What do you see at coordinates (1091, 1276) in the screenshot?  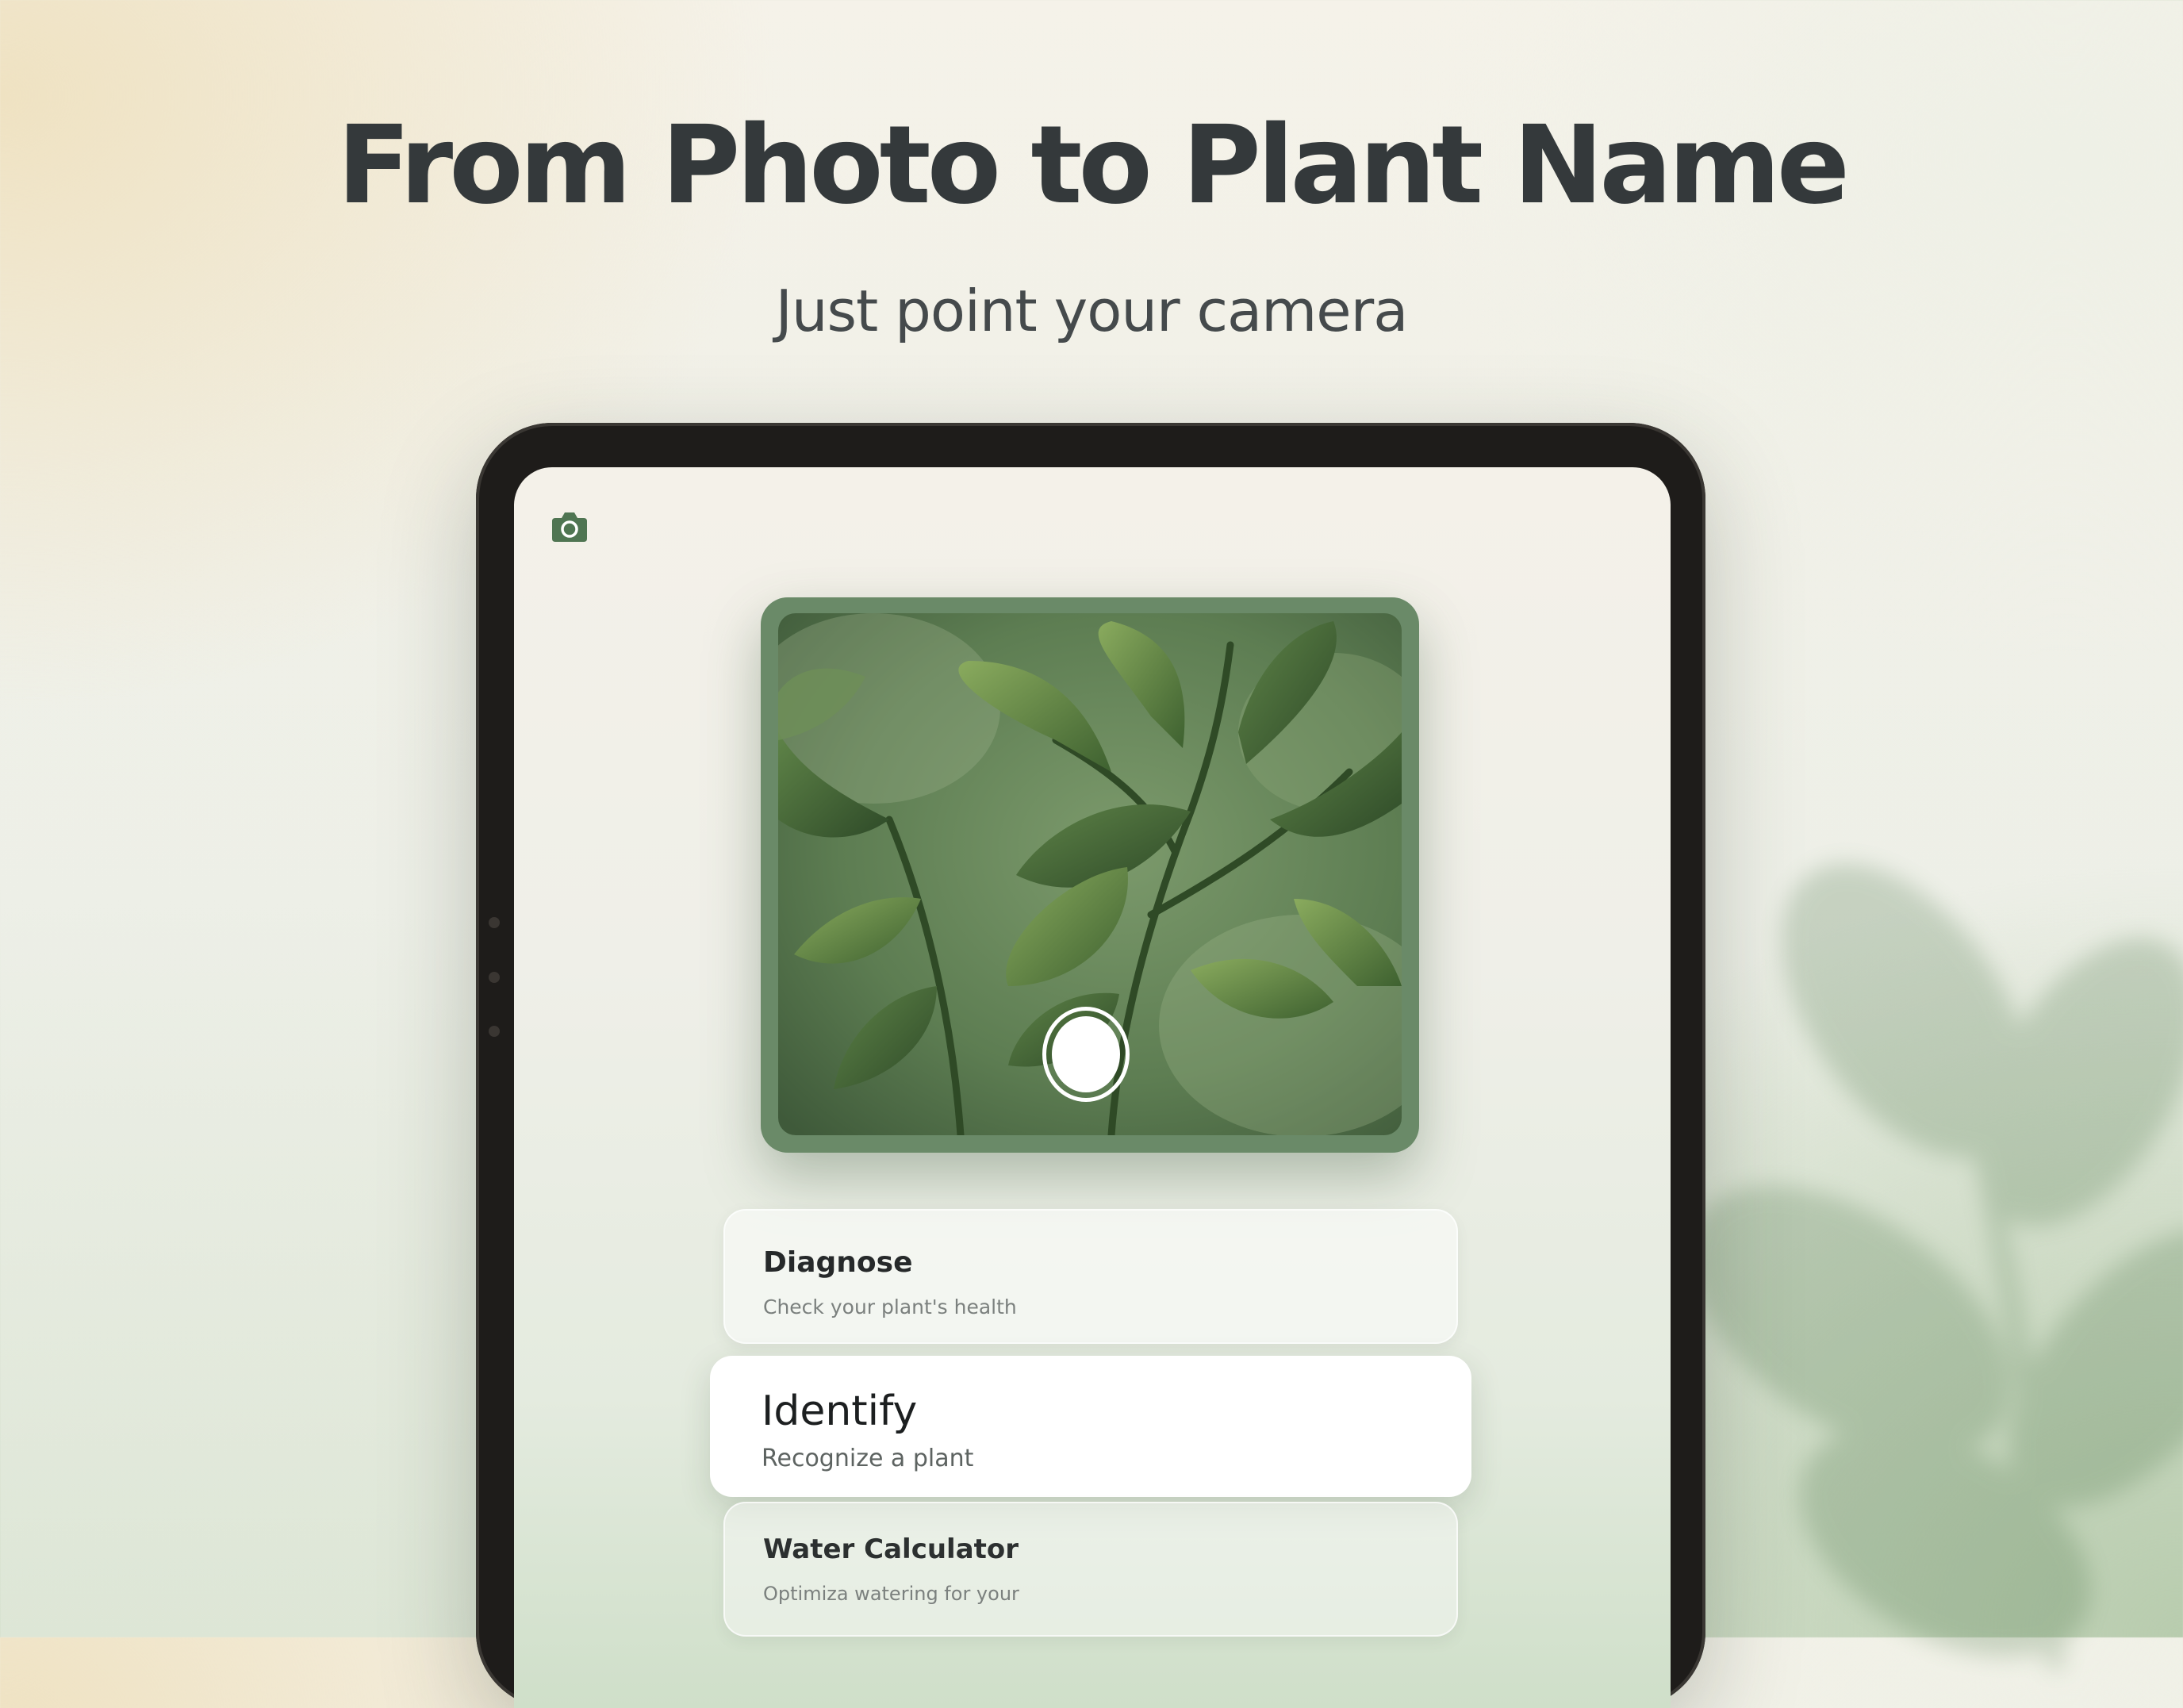 I see `diagnose-option: Diagnose Check your plant's health` at bounding box center [1091, 1276].